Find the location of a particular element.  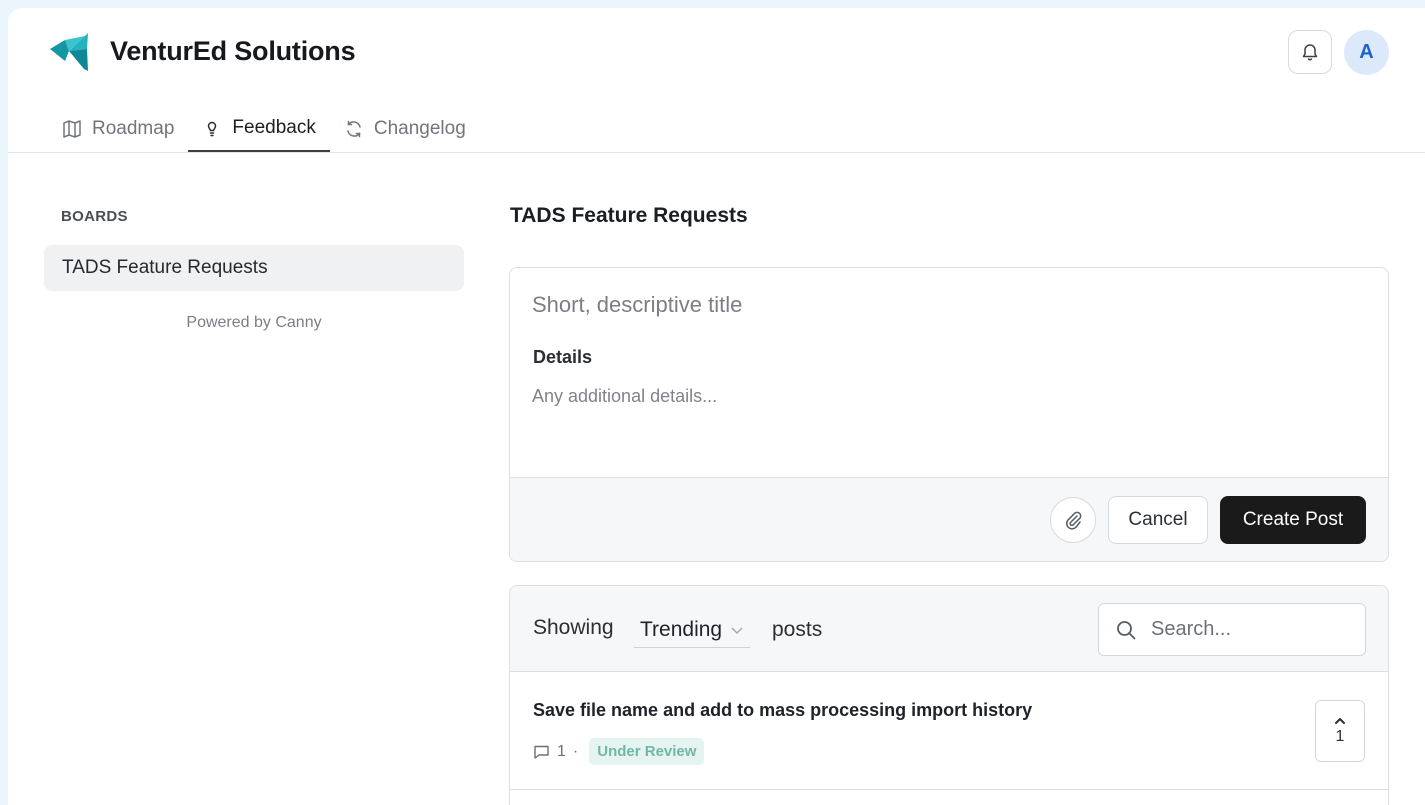

avatar-initial: A is located at coordinates (1366, 52).